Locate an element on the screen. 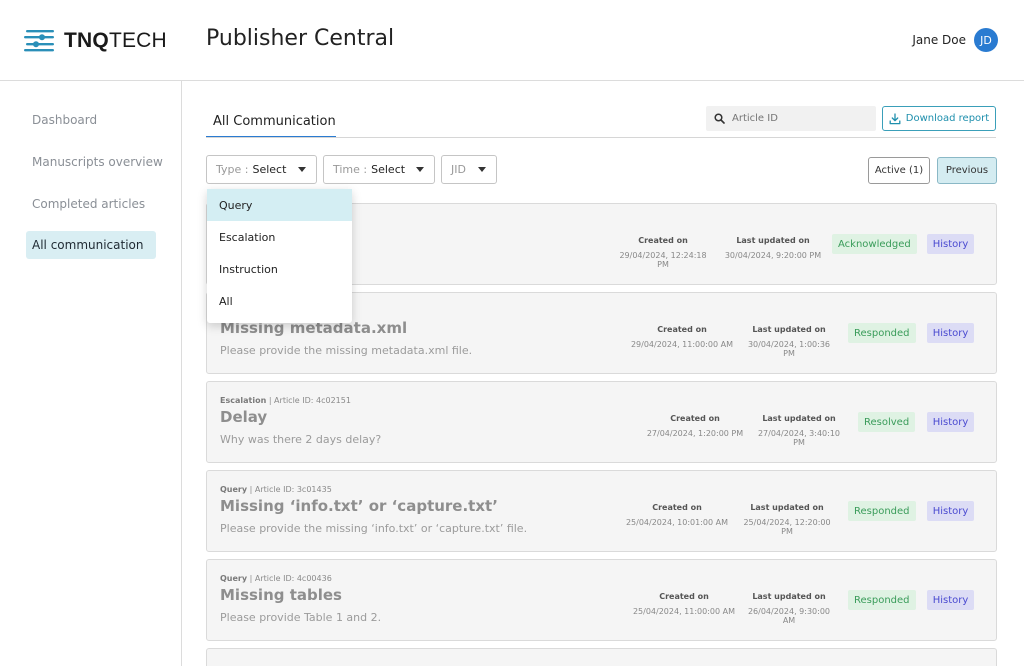 The width and height of the screenshot is (1024, 666). created-on: Created on 29/04/2024, 11:00:00 AM is located at coordinates (682, 337).